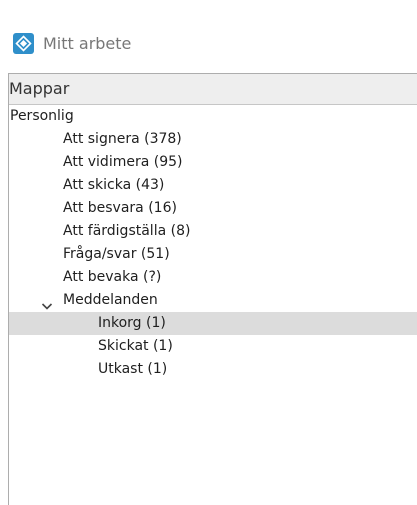 The image size is (417, 505). What do you see at coordinates (87, 43) in the screenshot?
I see `window-title: Mitt arbete` at bounding box center [87, 43].